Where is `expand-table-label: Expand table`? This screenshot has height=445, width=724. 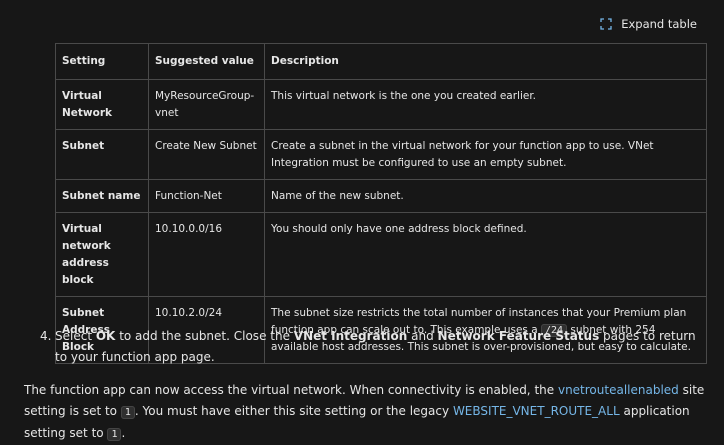 expand-table-label: Expand table is located at coordinates (659, 24).